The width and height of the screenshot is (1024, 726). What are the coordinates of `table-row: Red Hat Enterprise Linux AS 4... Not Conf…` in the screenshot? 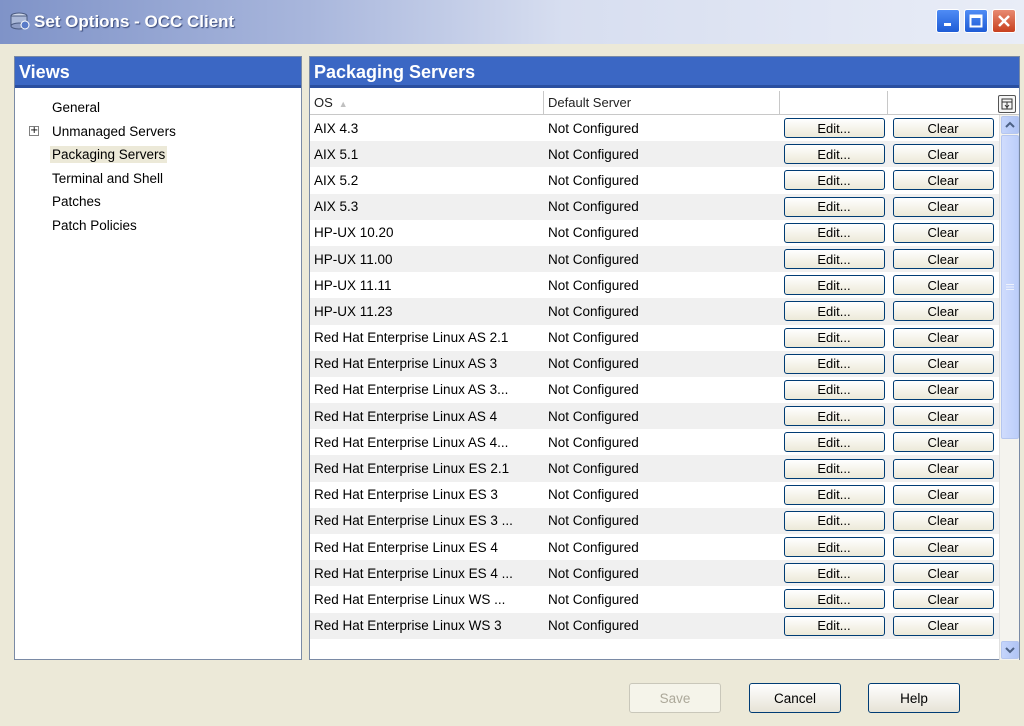 It's located at (664, 442).